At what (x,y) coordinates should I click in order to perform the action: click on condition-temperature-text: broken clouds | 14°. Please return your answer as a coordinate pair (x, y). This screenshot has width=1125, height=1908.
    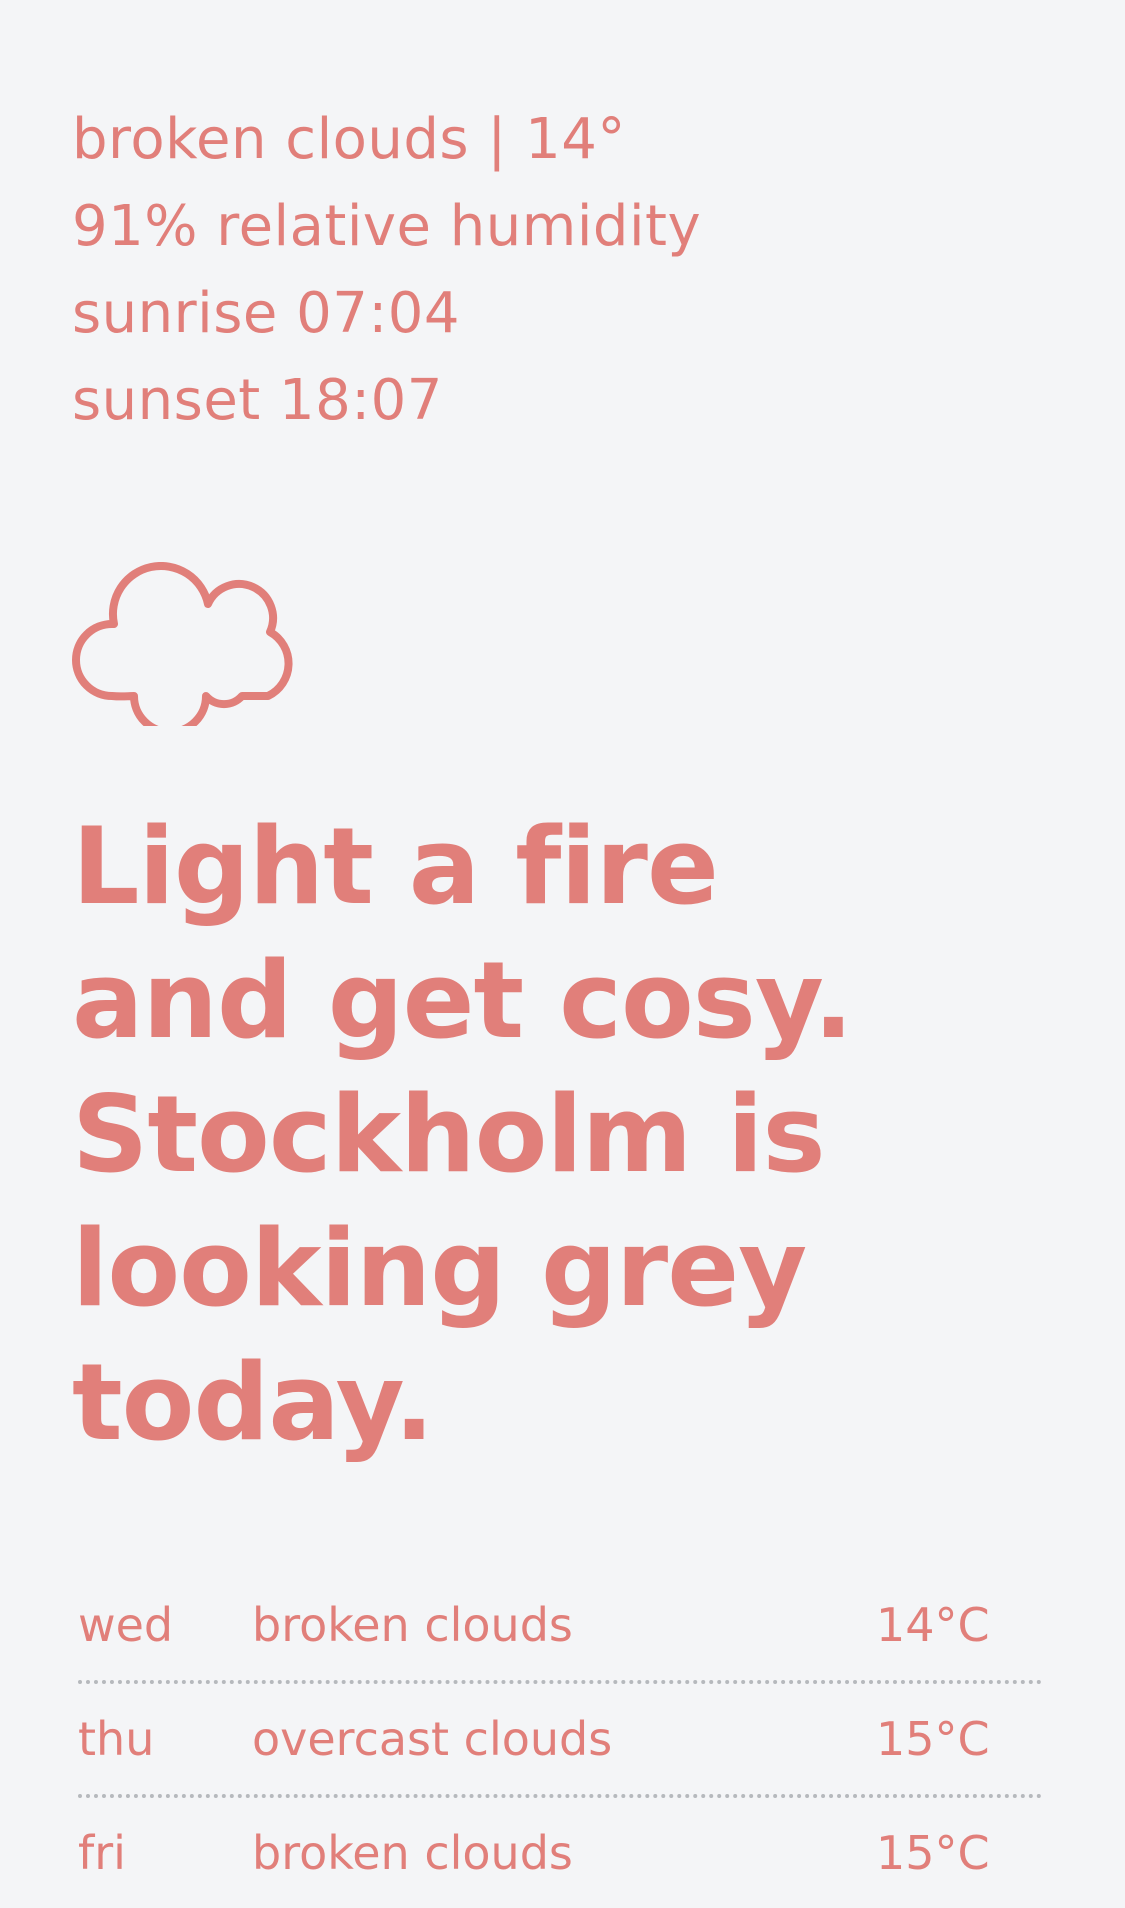
    Looking at the image, I should click on (349, 139).